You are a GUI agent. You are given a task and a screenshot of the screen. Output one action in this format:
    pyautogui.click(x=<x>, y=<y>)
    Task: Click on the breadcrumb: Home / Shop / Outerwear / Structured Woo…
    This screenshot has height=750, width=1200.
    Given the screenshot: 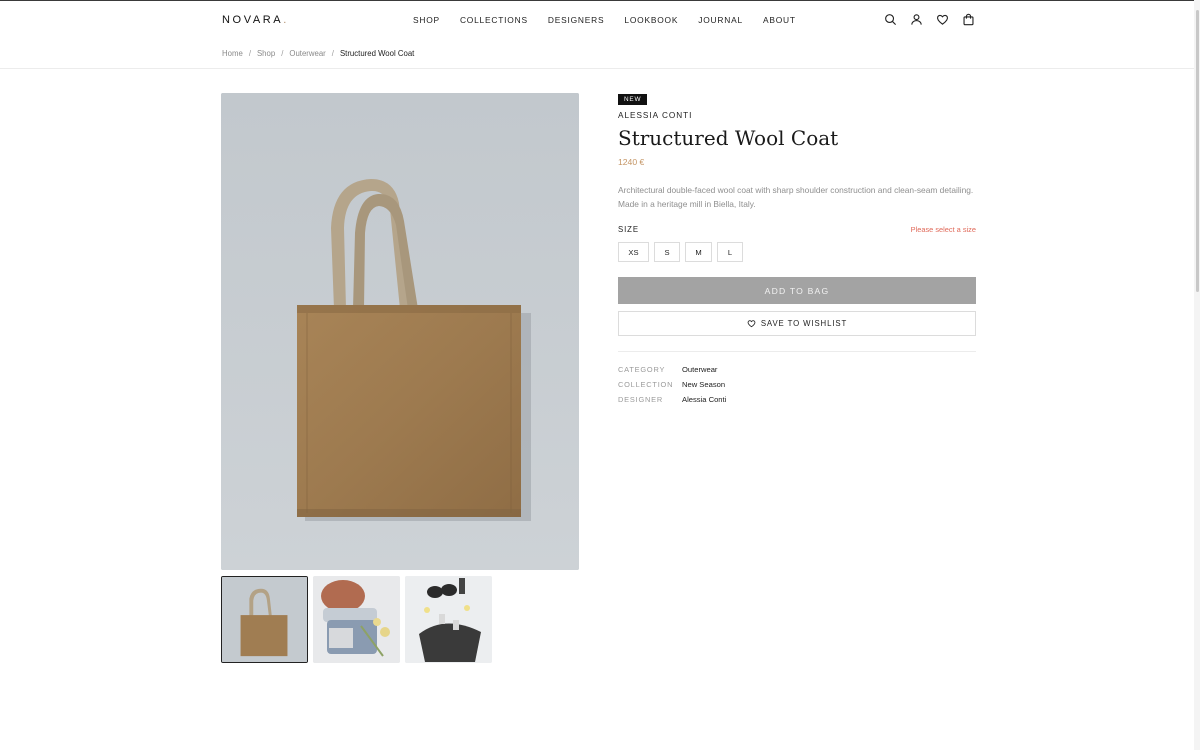 What is the action you would take?
    pyautogui.click(x=318, y=53)
    